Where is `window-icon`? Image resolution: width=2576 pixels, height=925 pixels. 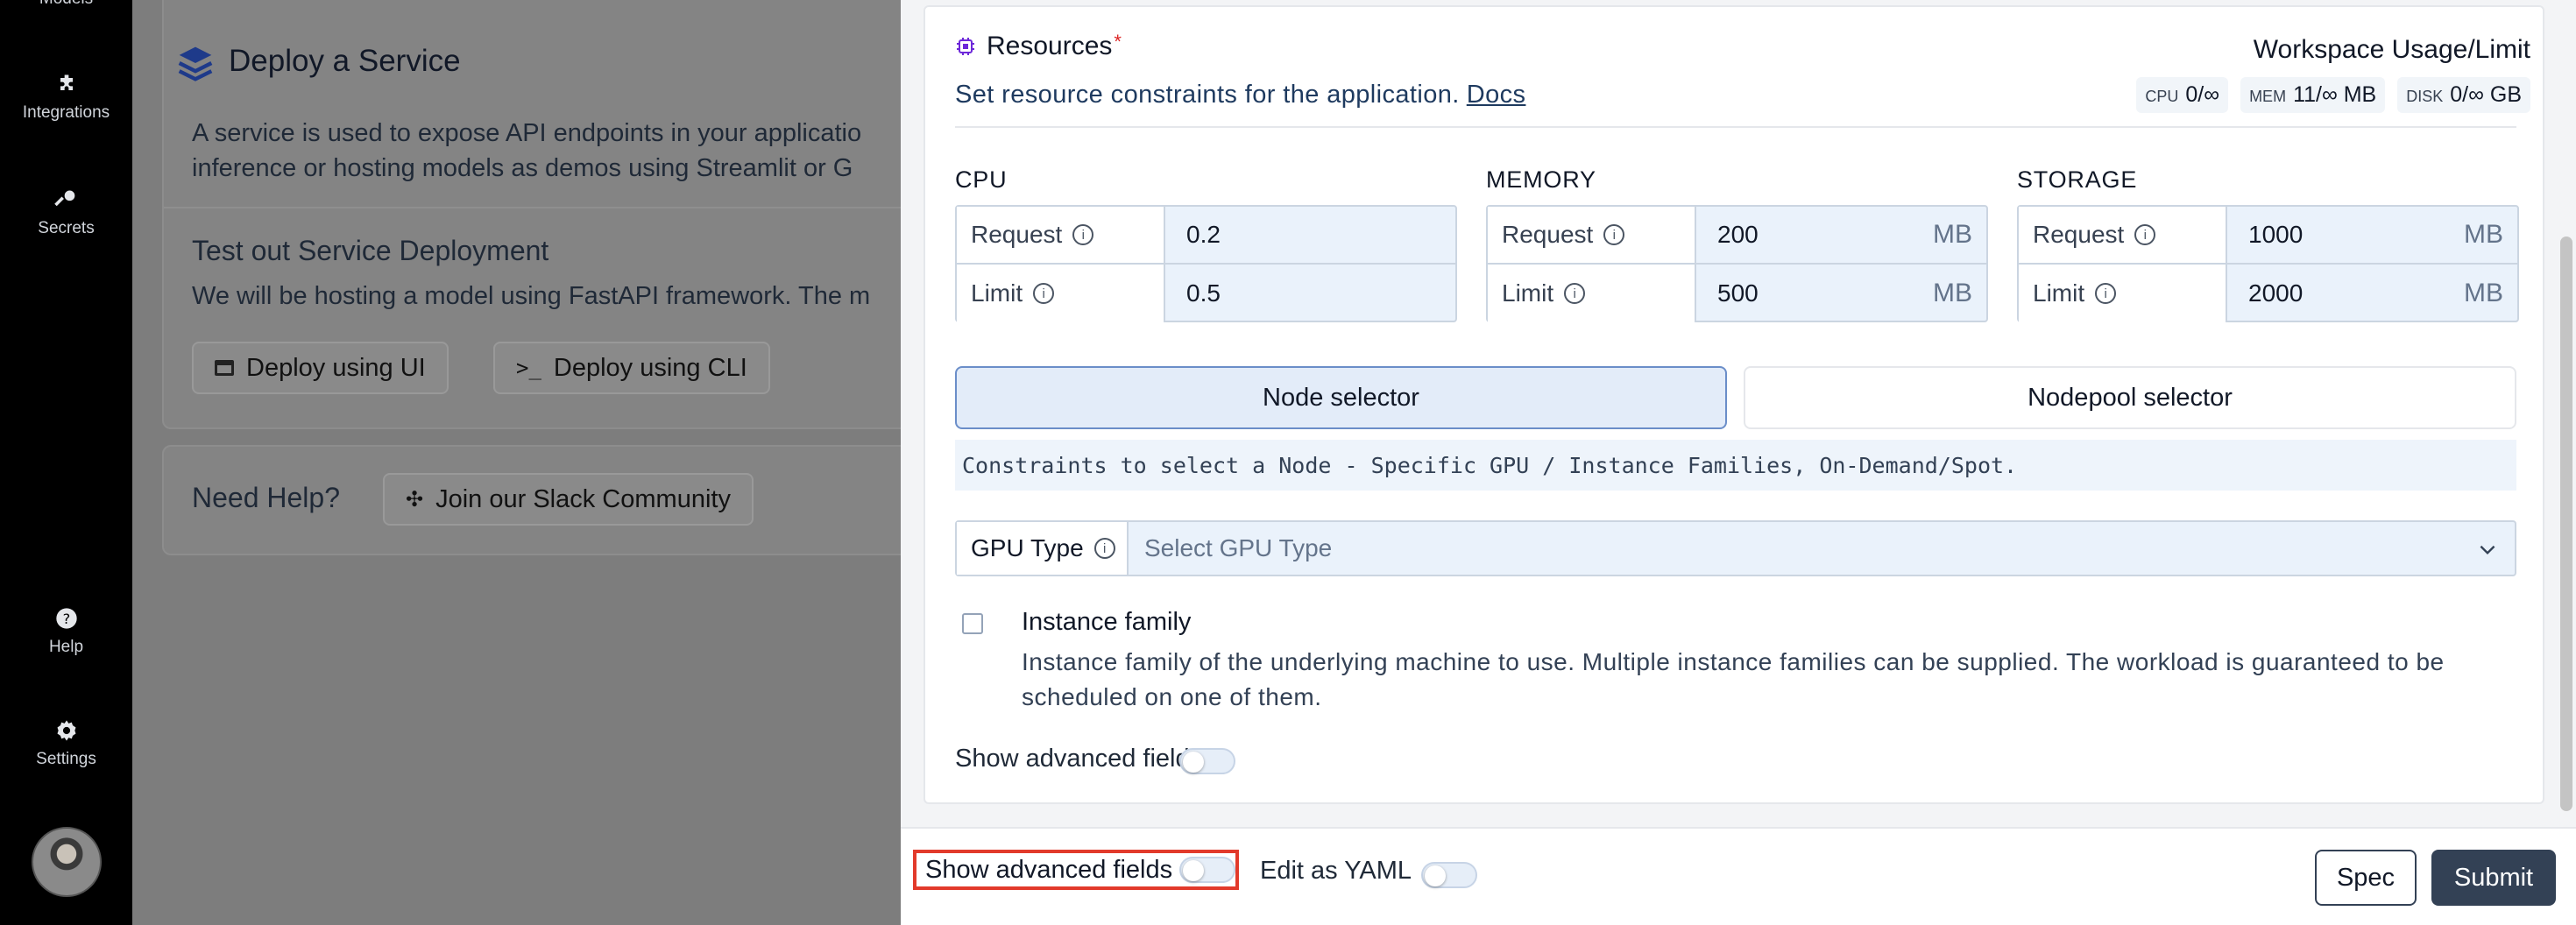
window-icon is located at coordinates (224, 368).